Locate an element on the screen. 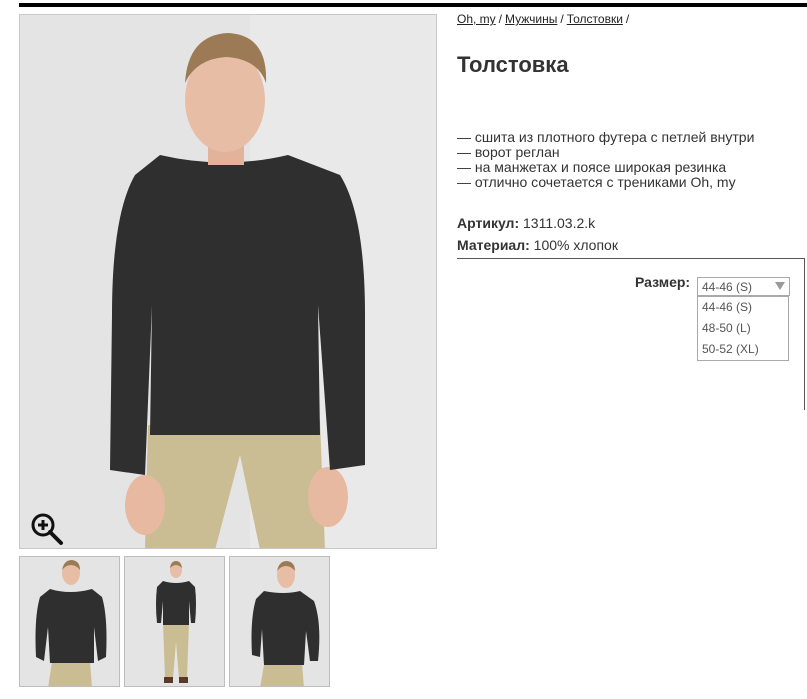 This screenshot has height=699, width=807. size-option: 48-50 (L) is located at coordinates (743, 328).